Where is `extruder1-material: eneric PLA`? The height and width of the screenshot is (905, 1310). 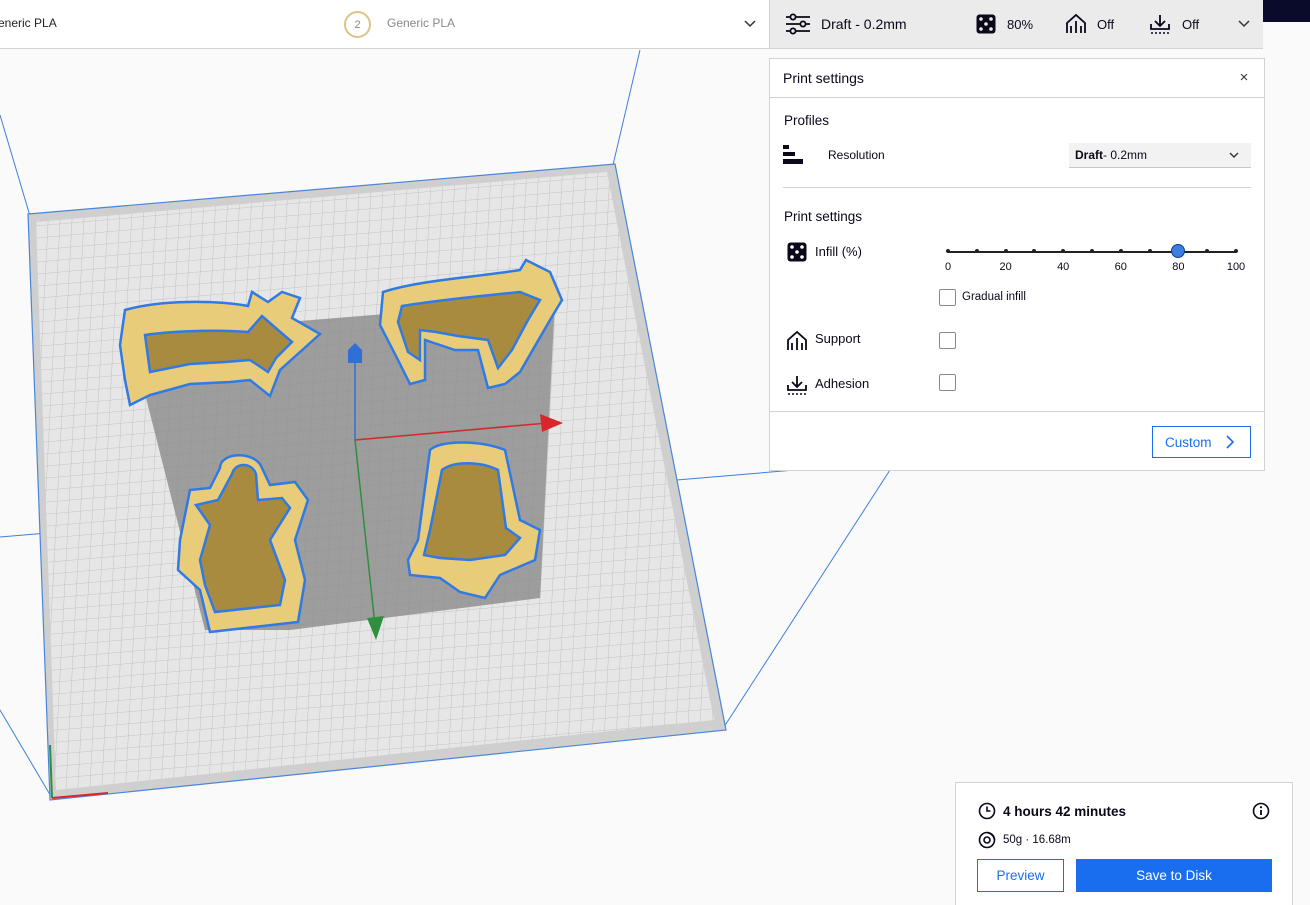 extruder1-material: eneric PLA is located at coordinates (28, 23).